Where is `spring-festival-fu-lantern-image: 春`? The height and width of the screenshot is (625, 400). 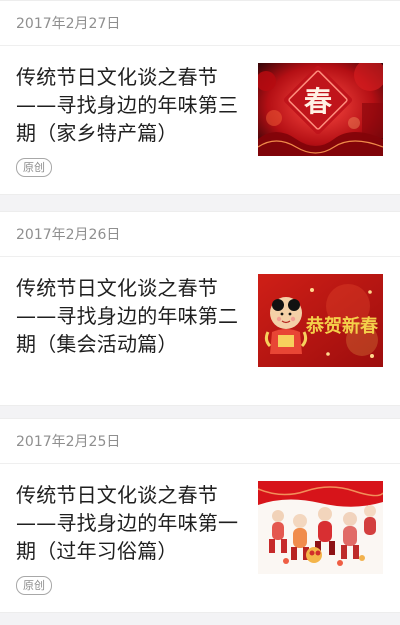
spring-festival-fu-lantern-image: 春 is located at coordinates (320, 109).